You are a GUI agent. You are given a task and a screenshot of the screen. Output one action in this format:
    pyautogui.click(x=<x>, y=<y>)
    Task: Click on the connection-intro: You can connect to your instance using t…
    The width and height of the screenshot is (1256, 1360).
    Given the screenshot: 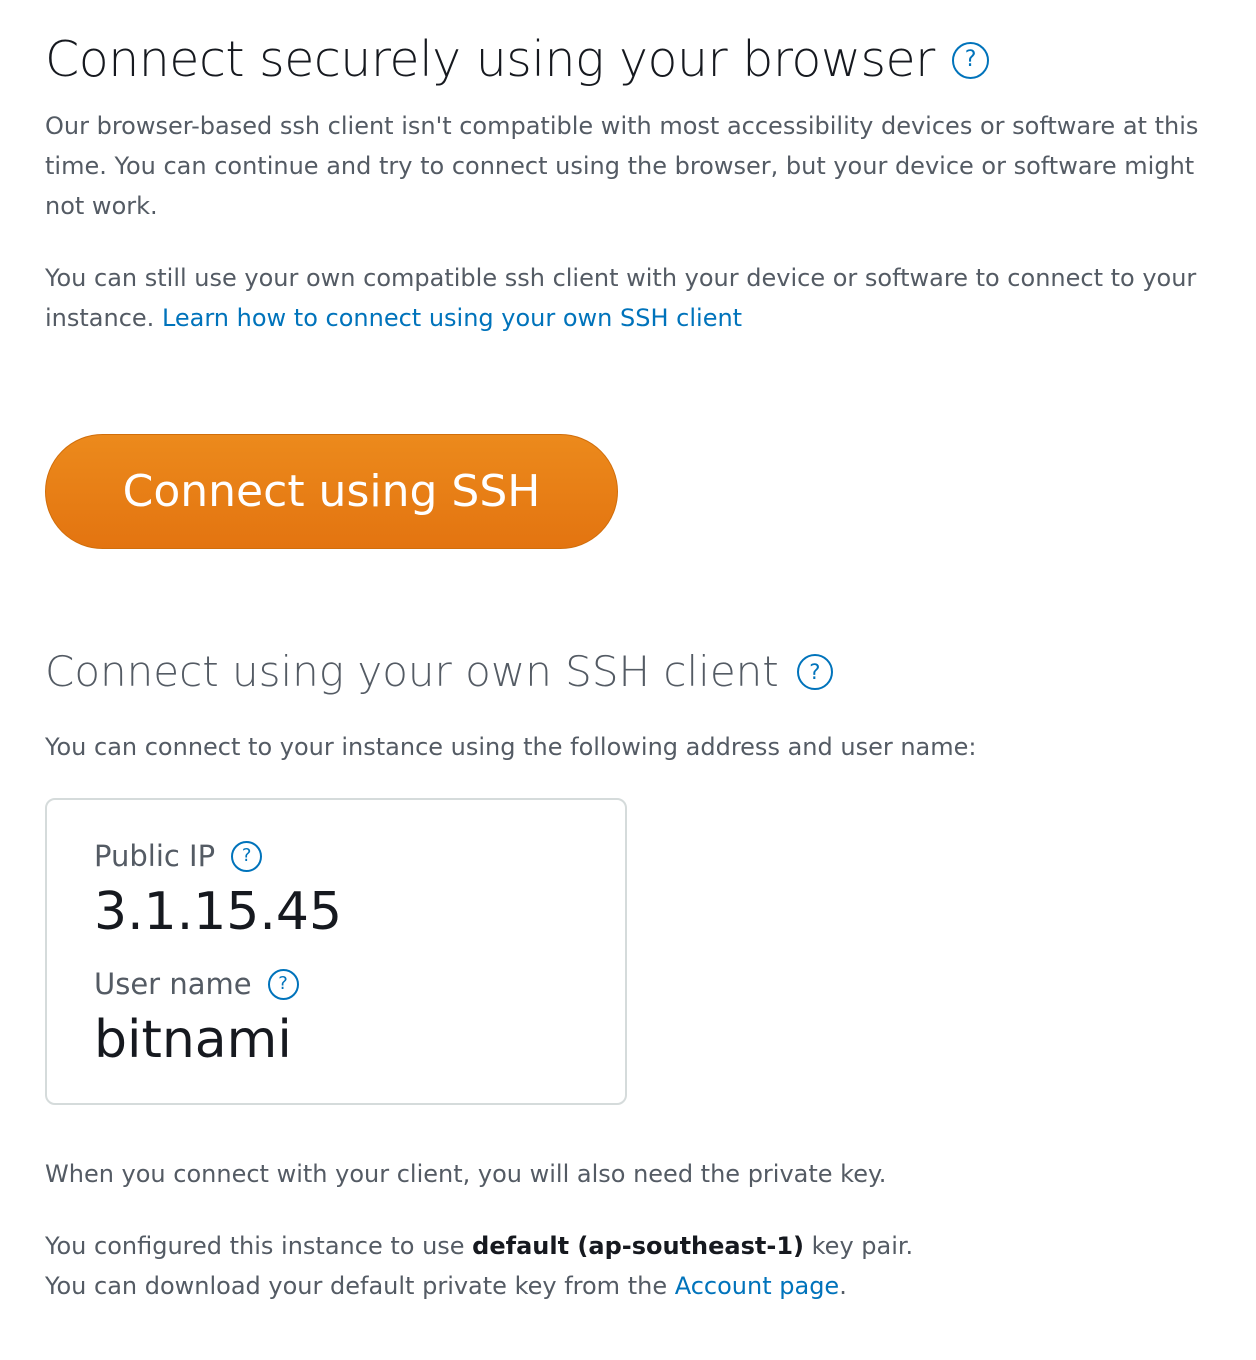 What is the action you would take?
    pyautogui.click(x=511, y=747)
    